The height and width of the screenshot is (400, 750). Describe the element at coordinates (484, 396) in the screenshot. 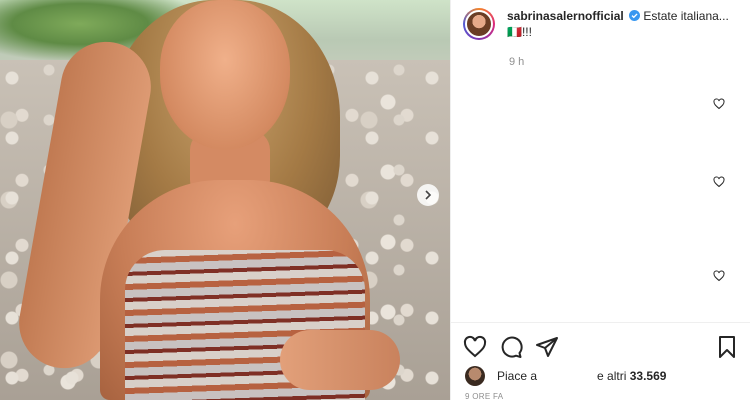

I see `post-date: 9 ORE FA` at that location.